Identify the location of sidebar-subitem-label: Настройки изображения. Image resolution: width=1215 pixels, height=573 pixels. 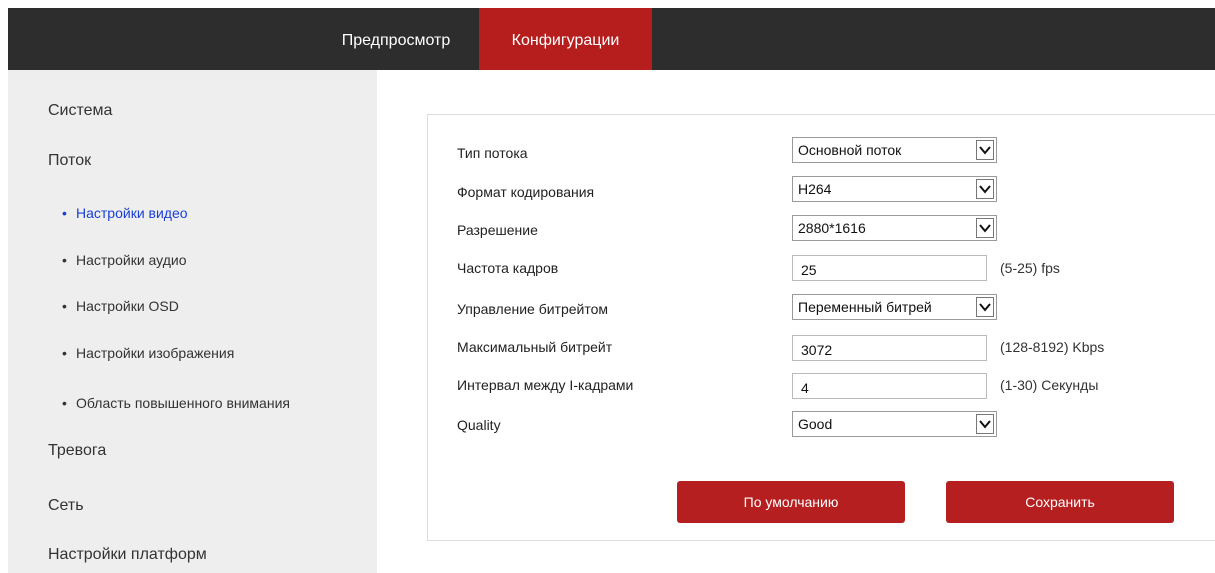
(155, 353).